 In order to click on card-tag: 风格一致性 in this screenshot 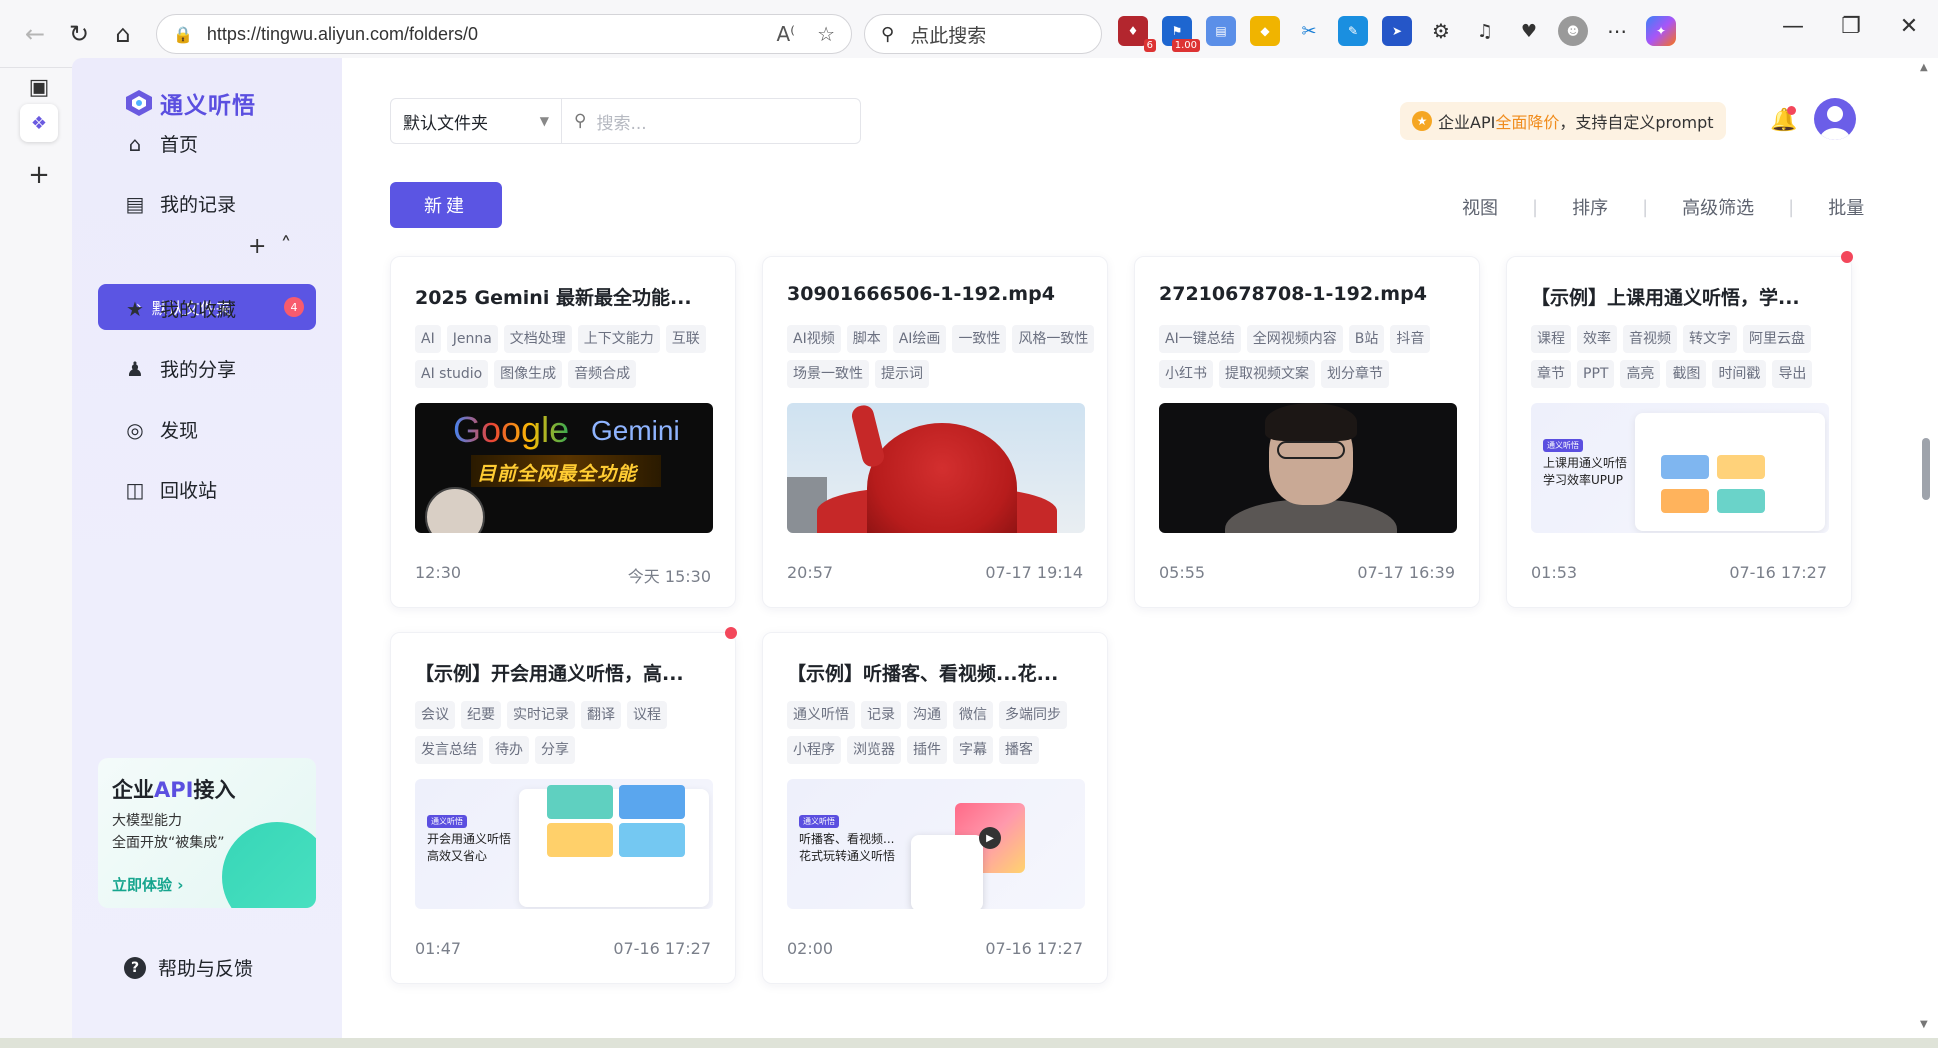, I will do `click(1053, 339)`.